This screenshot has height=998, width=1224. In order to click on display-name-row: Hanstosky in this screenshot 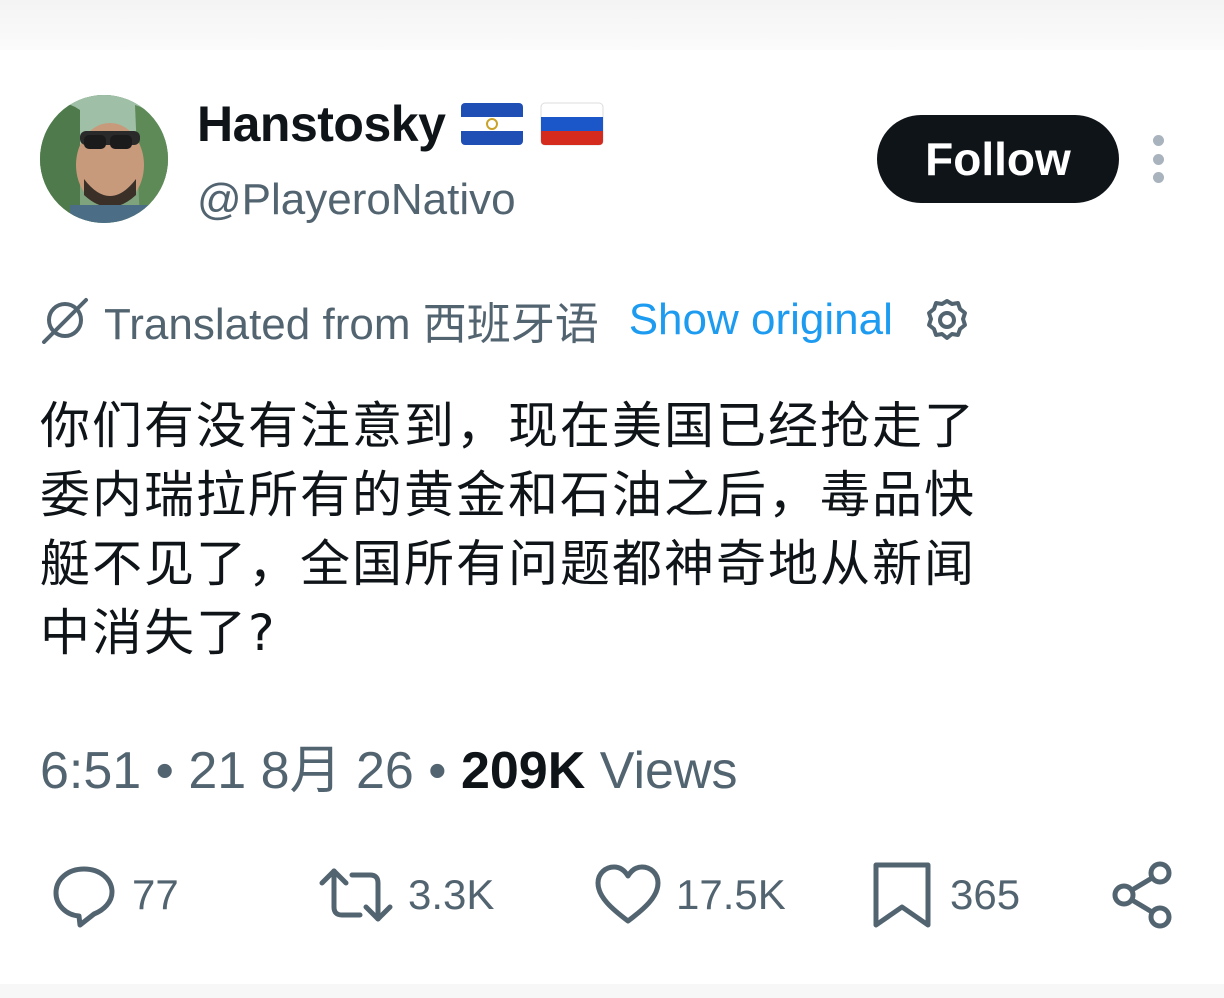, I will do `click(401, 124)`.